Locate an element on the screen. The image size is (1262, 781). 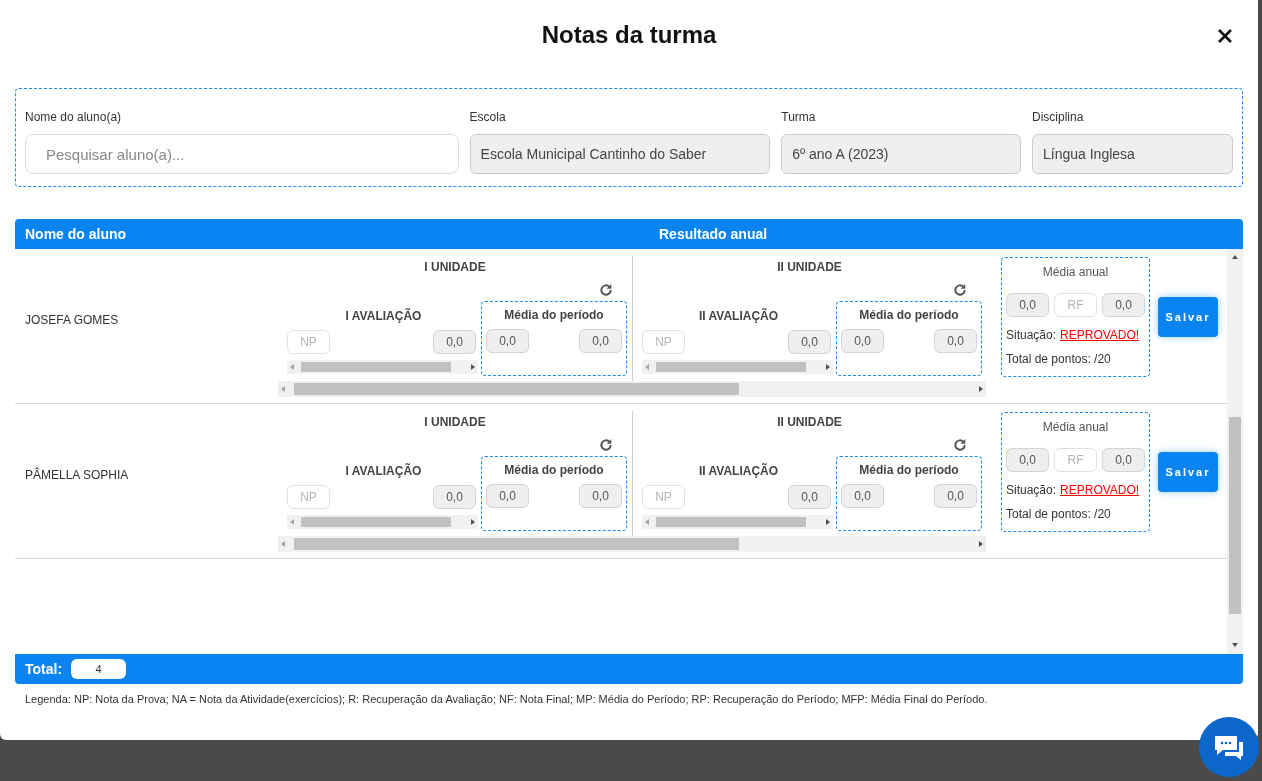
readonly-field: Língua Inglesa is located at coordinates (1132, 154).